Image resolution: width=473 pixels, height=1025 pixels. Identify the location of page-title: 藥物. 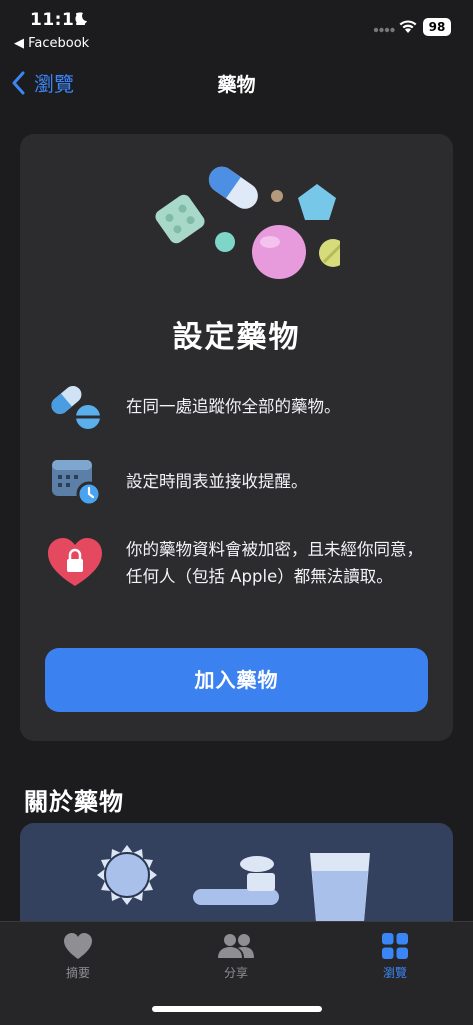
(236, 85).